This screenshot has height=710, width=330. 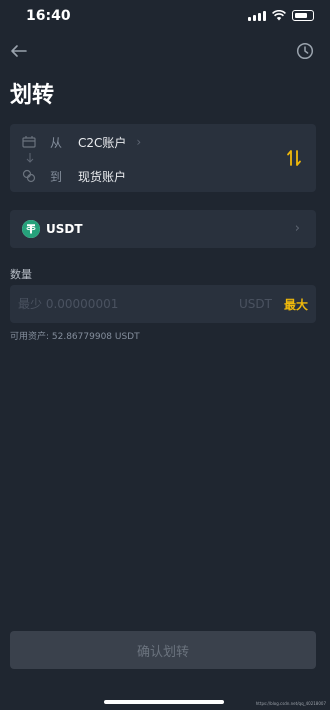 I want to click on to-label: 到, so click(x=56, y=176).